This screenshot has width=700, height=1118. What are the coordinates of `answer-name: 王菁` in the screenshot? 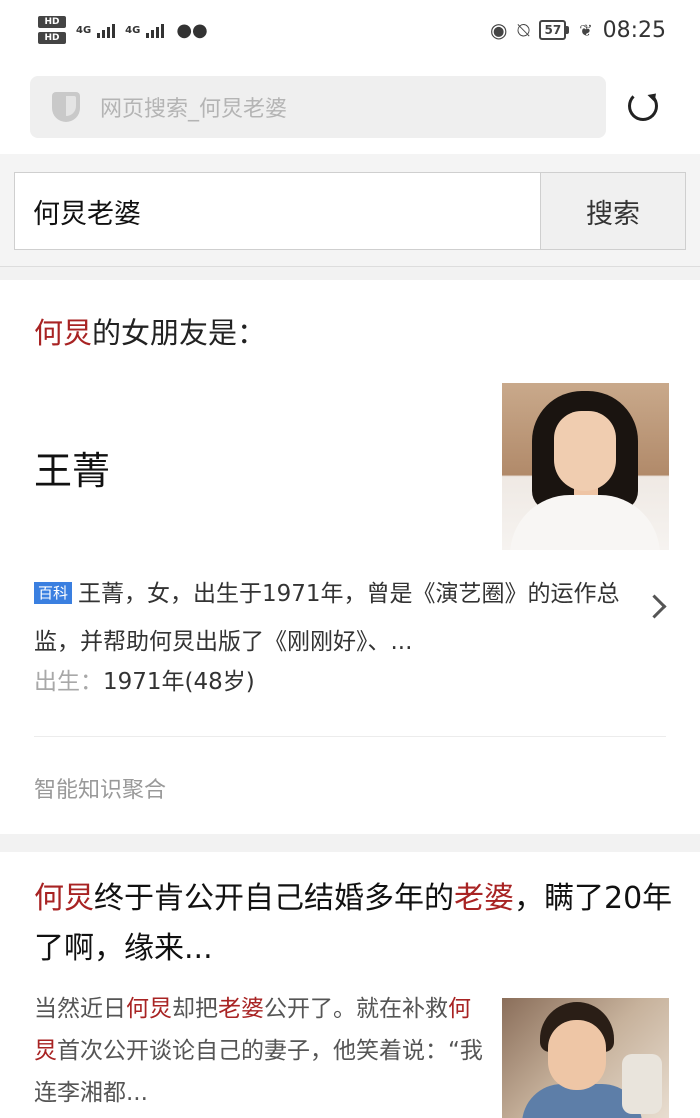 It's located at (72, 467).